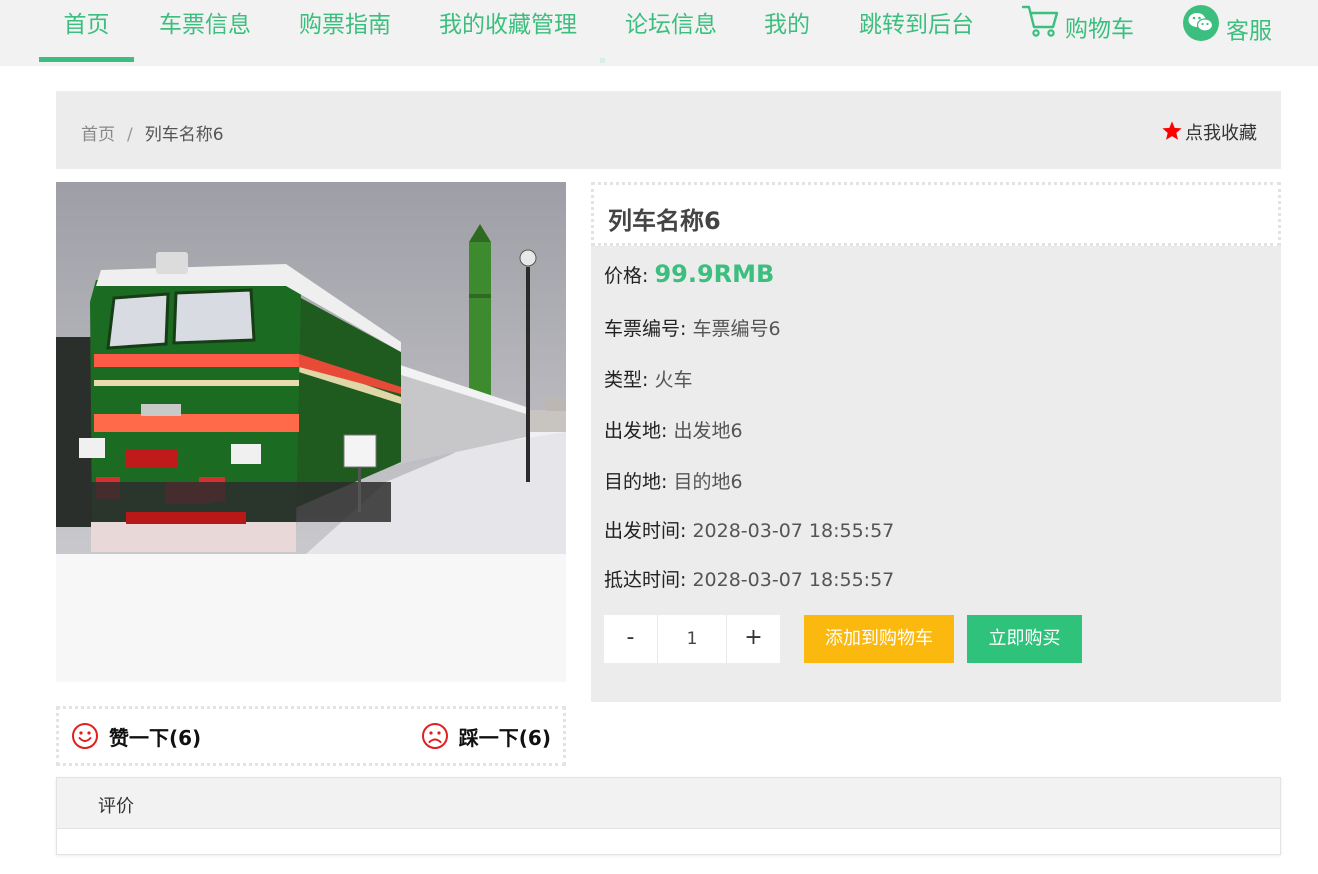 The width and height of the screenshot is (1318, 874). Describe the element at coordinates (787, 31) in the screenshot. I see `nav-item-mine: 我的` at that location.